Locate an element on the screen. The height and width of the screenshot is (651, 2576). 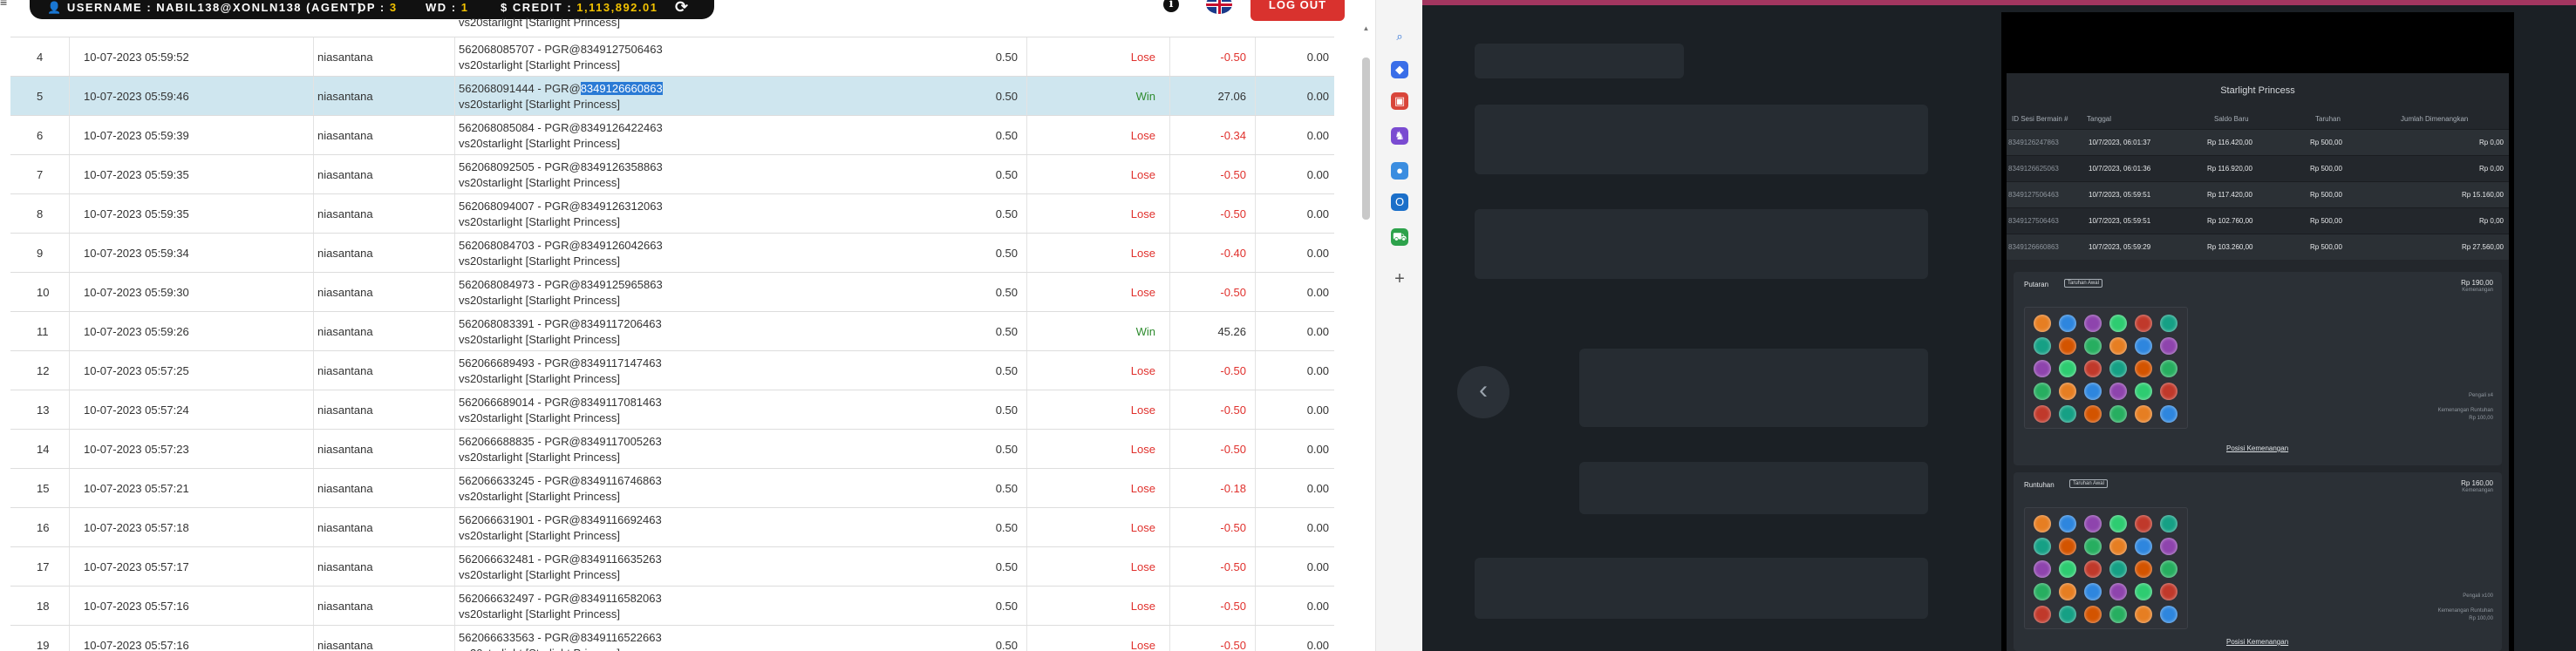
cart-icon: ⛟ is located at coordinates (1400, 237).